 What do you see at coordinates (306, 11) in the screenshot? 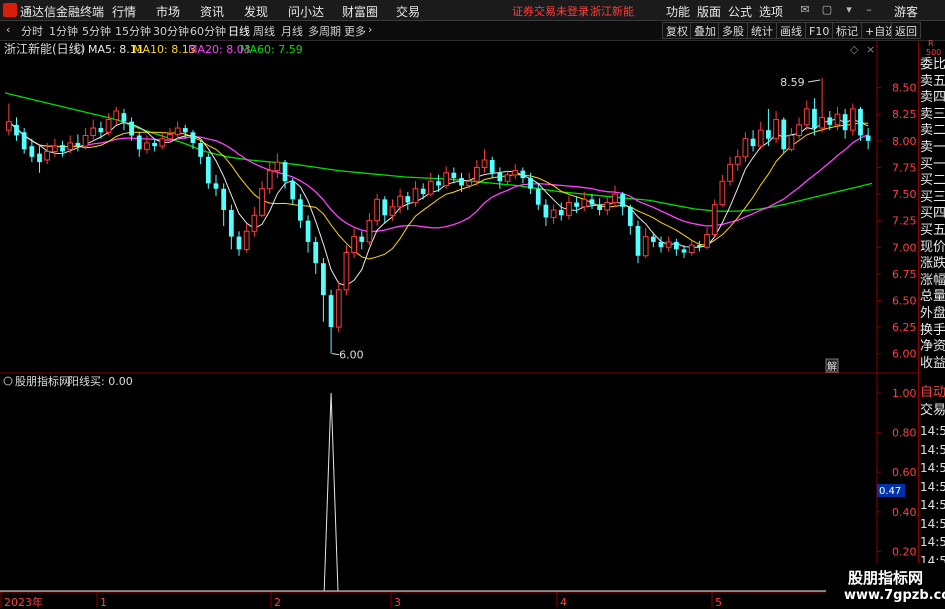
I see `menu-xiaoda: 问小达` at bounding box center [306, 11].